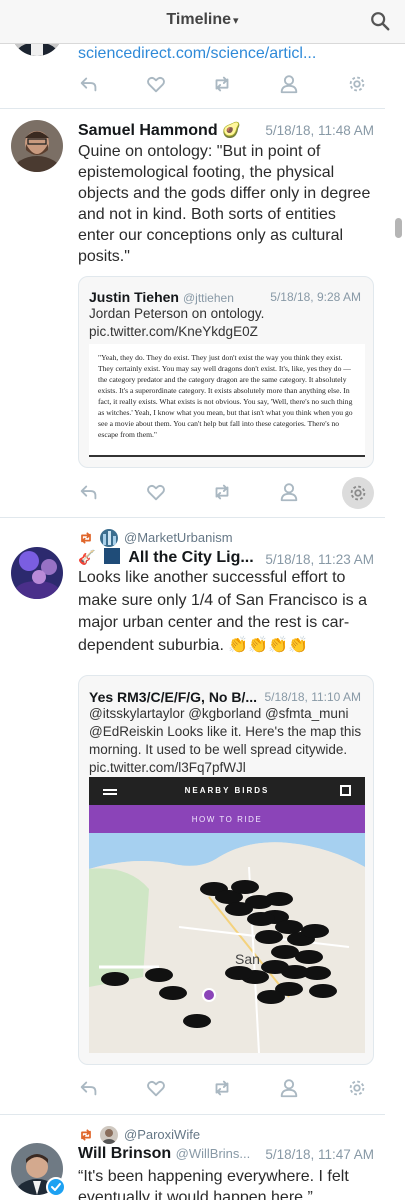  What do you see at coordinates (56, 1187) in the screenshot?
I see `verified-badge-icon` at bounding box center [56, 1187].